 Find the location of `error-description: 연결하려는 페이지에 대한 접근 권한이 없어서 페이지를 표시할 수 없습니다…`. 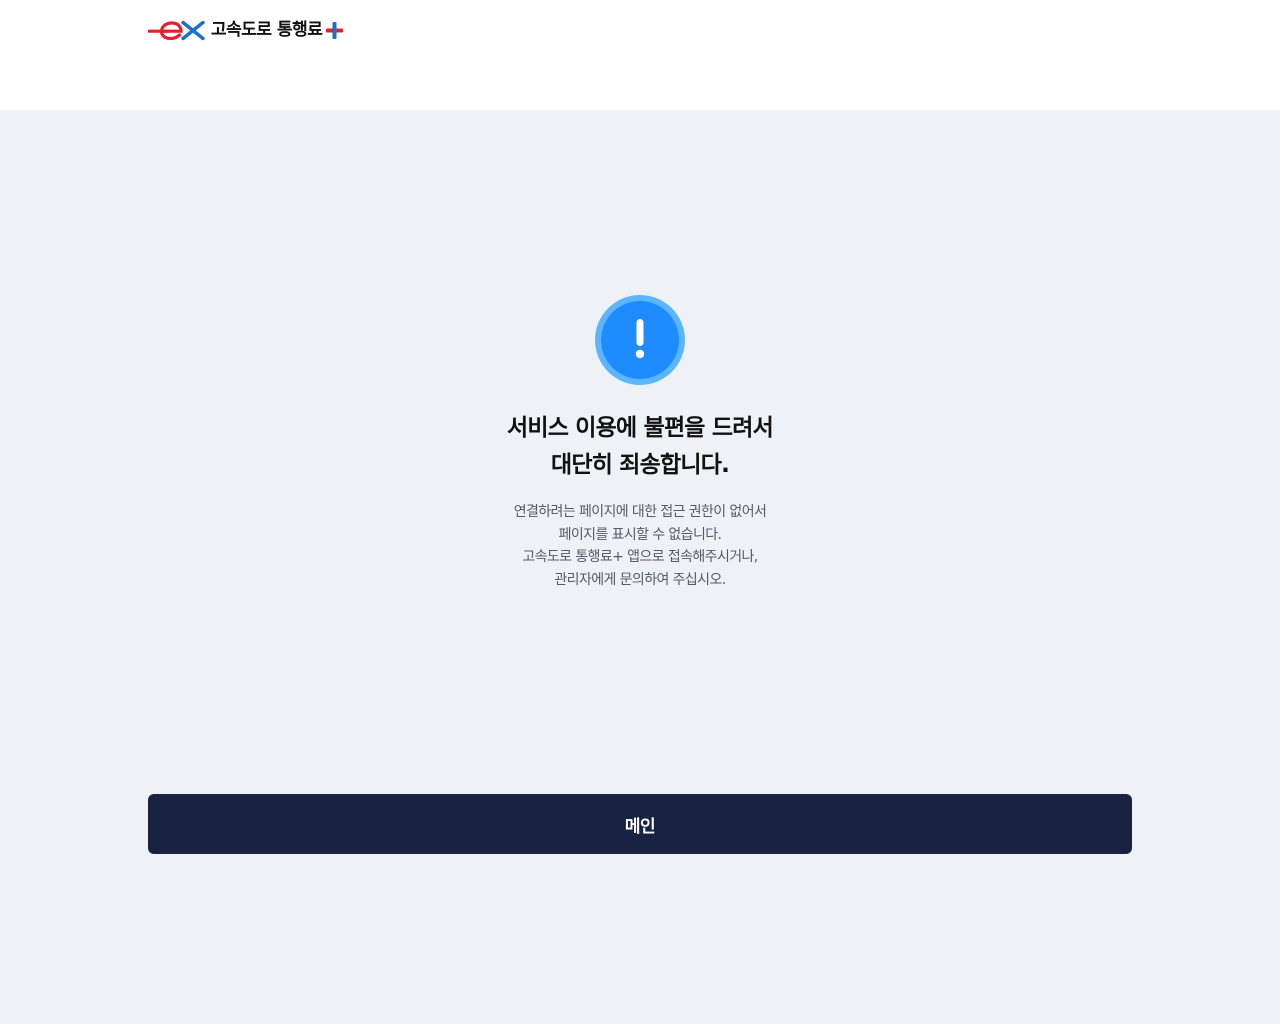

error-description: 연결하려는 페이지에 대한 접근 권한이 없어서 페이지를 표시할 수 없습니다… is located at coordinates (640, 546).